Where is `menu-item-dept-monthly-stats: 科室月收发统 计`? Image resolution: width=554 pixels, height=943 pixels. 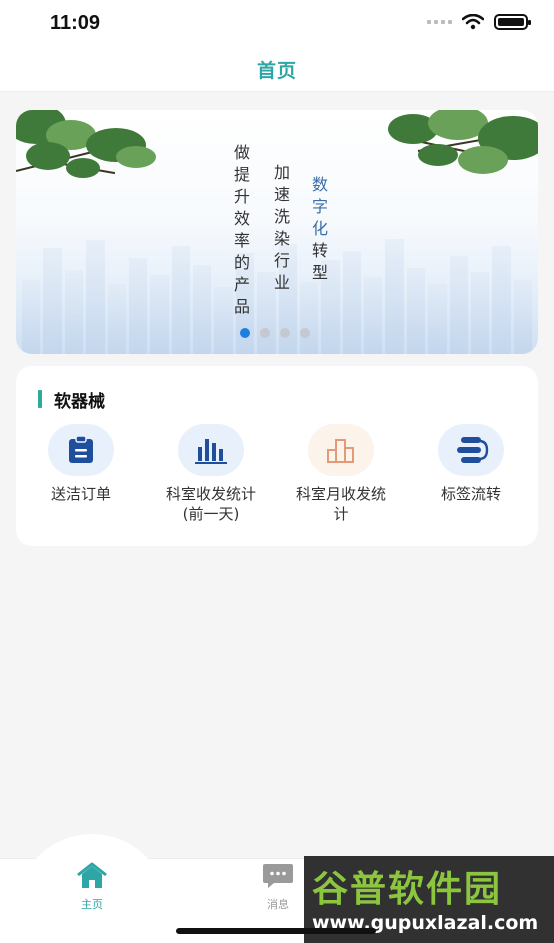
menu-item-dept-monthly-stats: 科室月收发统 计 is located at coordinates (341, 474).